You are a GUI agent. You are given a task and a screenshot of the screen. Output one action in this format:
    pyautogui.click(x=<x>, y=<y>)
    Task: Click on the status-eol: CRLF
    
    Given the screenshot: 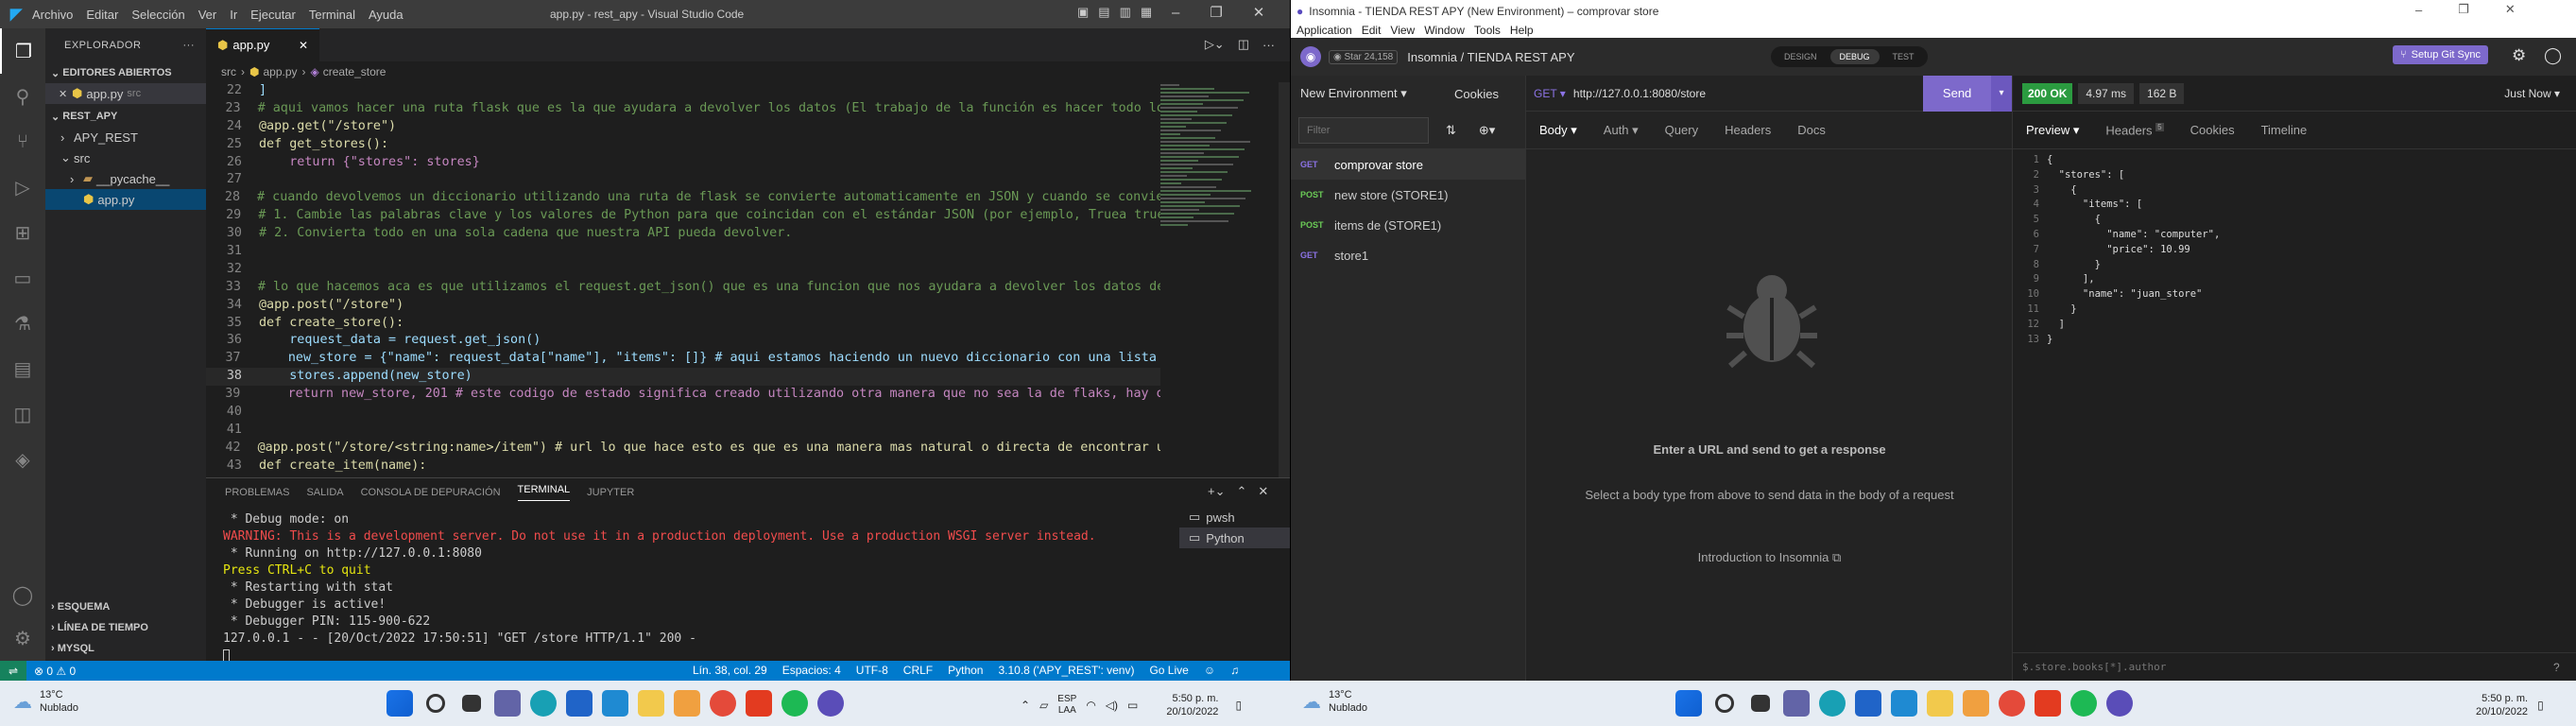 What is the action you would take?
    pyautogui.click(x=918, y=671)
    